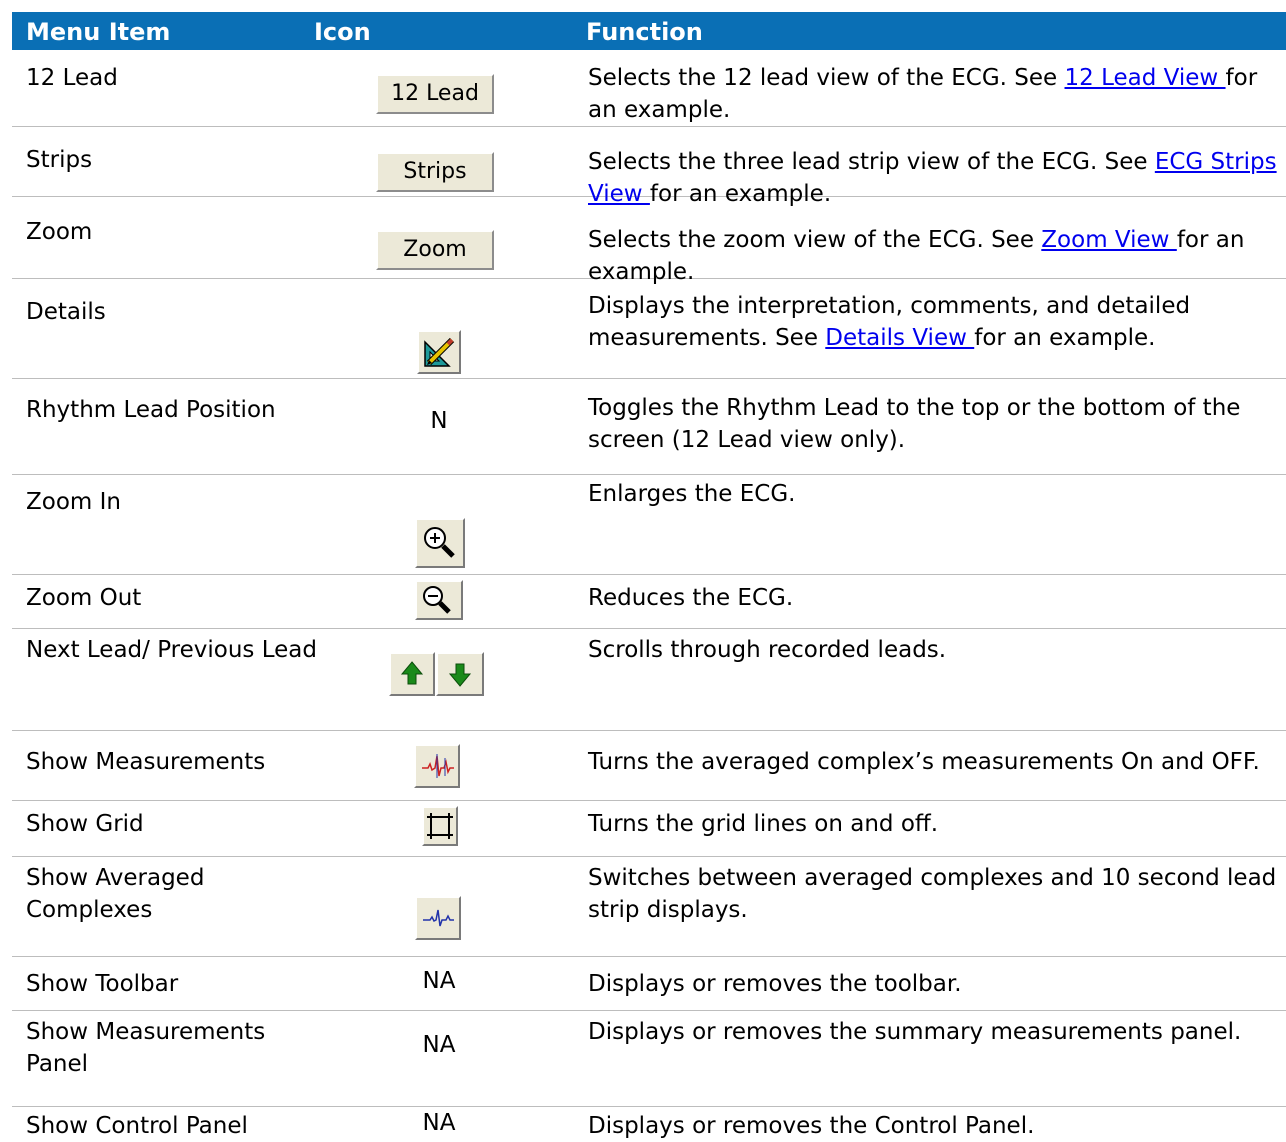 This screenshot has width=1286, height=1142. I want to click on previous-lead-up-arrow-icon, so click(412, 674).